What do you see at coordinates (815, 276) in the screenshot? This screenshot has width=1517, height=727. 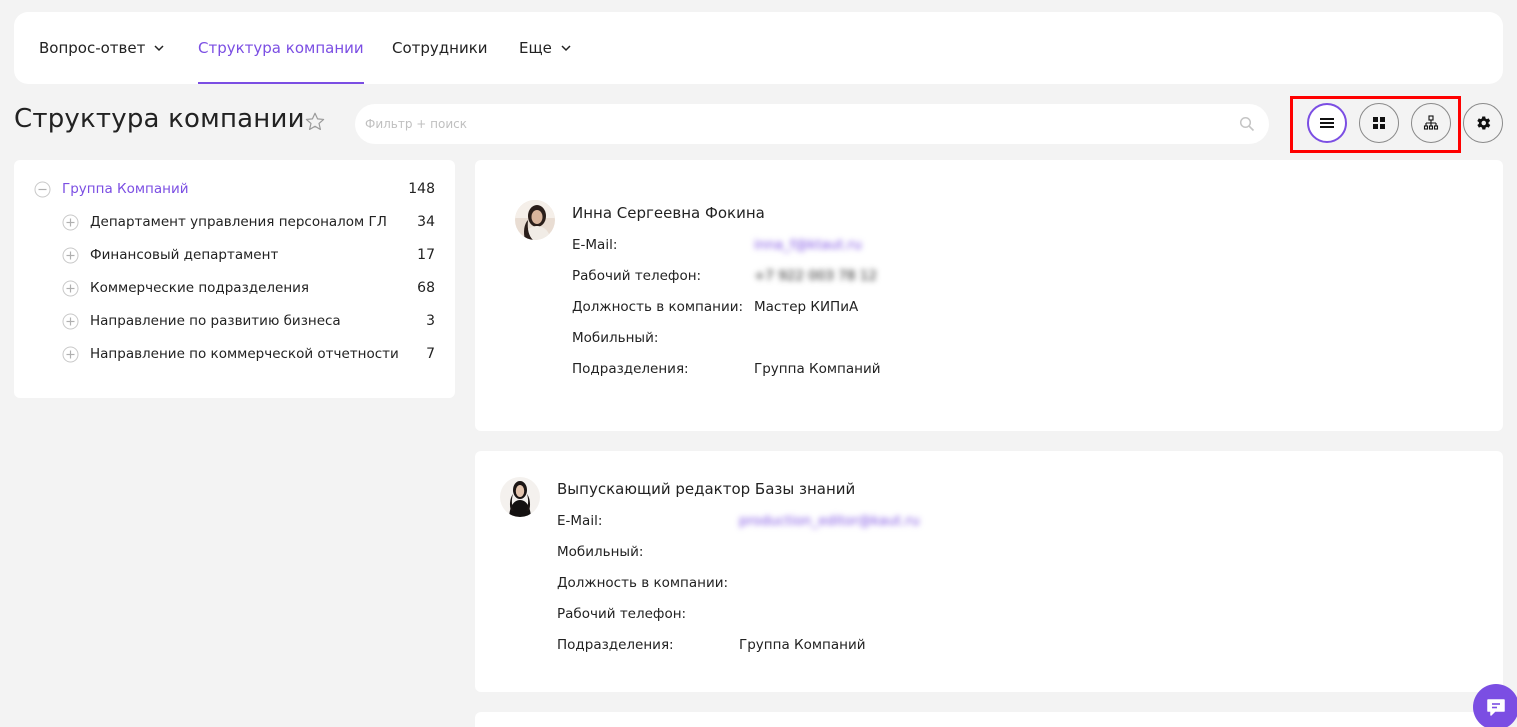 I see `field-value: +7 922 003 78 12` at bounding box center [815, 276].